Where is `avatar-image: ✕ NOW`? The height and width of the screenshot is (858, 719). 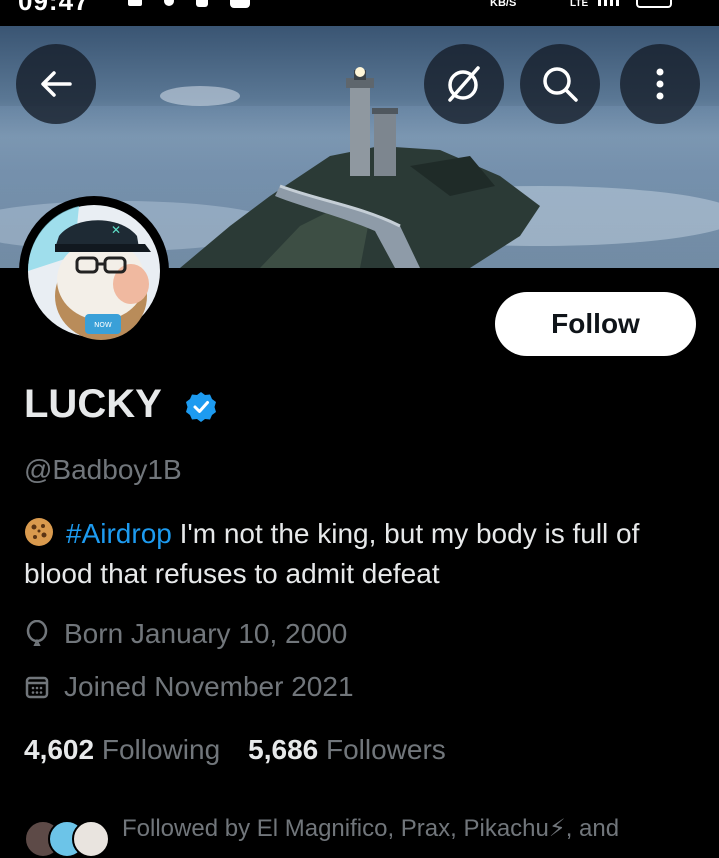 avatar-image: ✕ NOW is located at coordinates (94, 271).